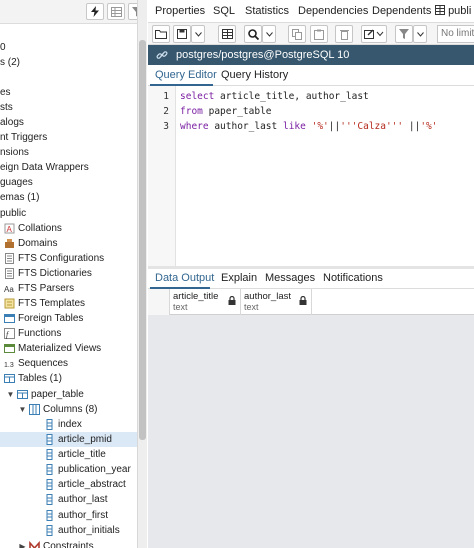 Image resolution: width=474 pixels, height=548 pixels. What do you see at coordinates (57, 409) in the screenshot?
I see `tree-item-columns: ▼ Columns (8)` at bounding box center [57, 409].